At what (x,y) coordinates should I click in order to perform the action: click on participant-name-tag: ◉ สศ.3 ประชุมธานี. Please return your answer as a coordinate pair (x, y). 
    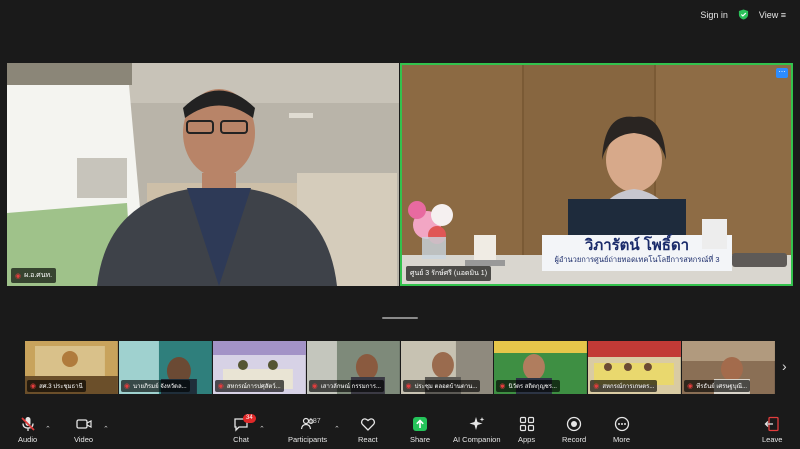
    Looking at the image, I should click on (56, 386).